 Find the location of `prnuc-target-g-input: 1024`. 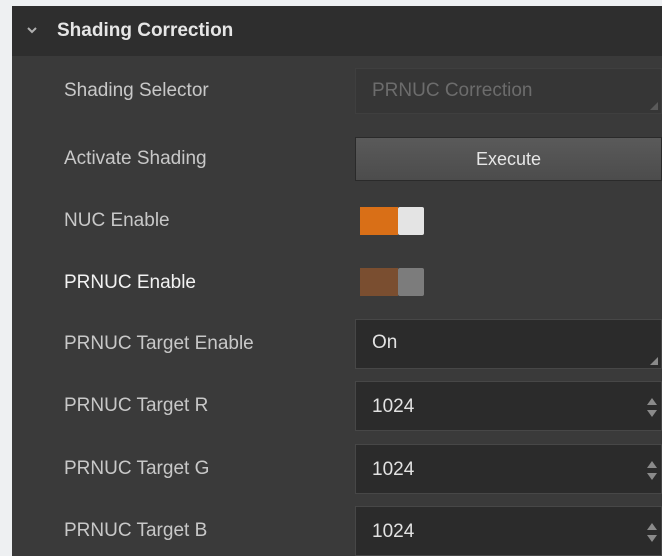

prnuc-target-g-input: 1024 is located at coordinates (508, 469).